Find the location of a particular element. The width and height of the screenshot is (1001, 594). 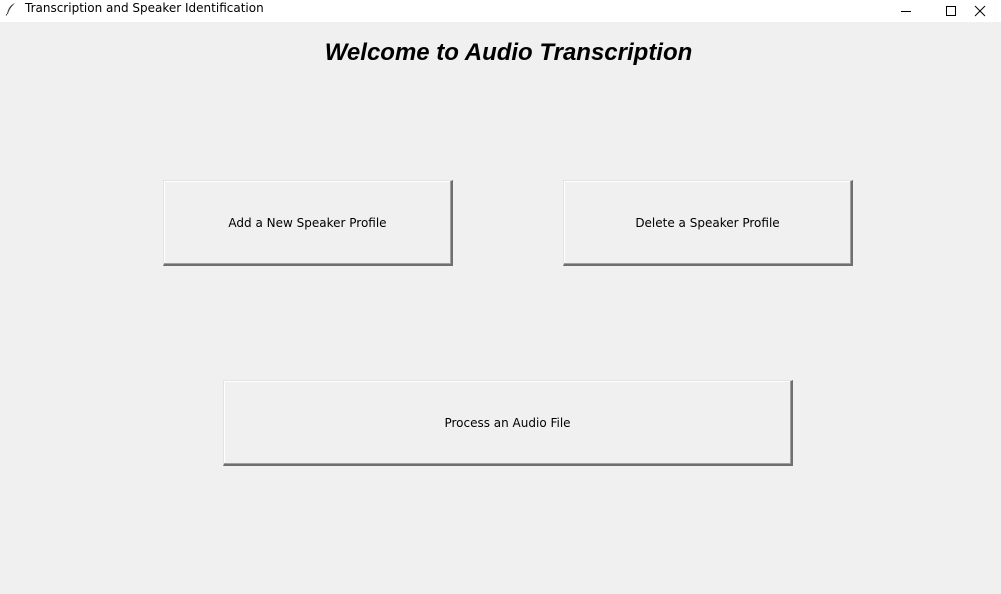

add-speaker-profile-button: Add a New Speaker Profile is located at coordinates (308, 223).